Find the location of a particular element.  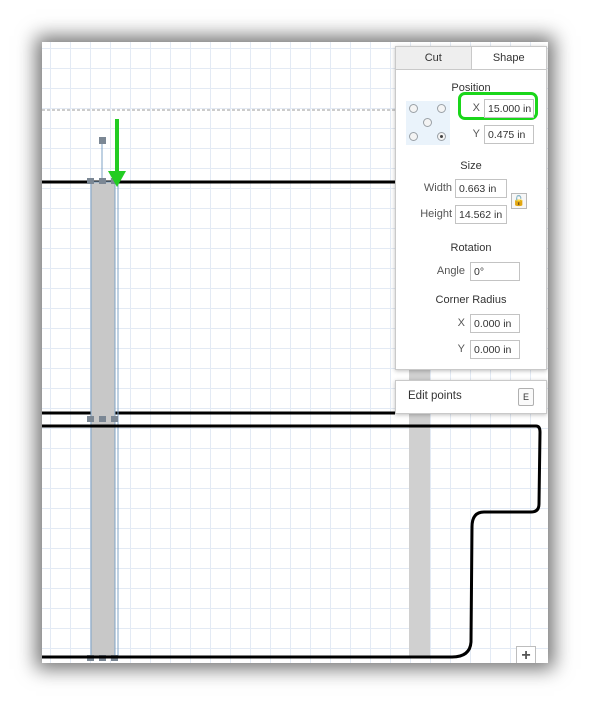

size-title: Size is located at coordinates (471, 166).